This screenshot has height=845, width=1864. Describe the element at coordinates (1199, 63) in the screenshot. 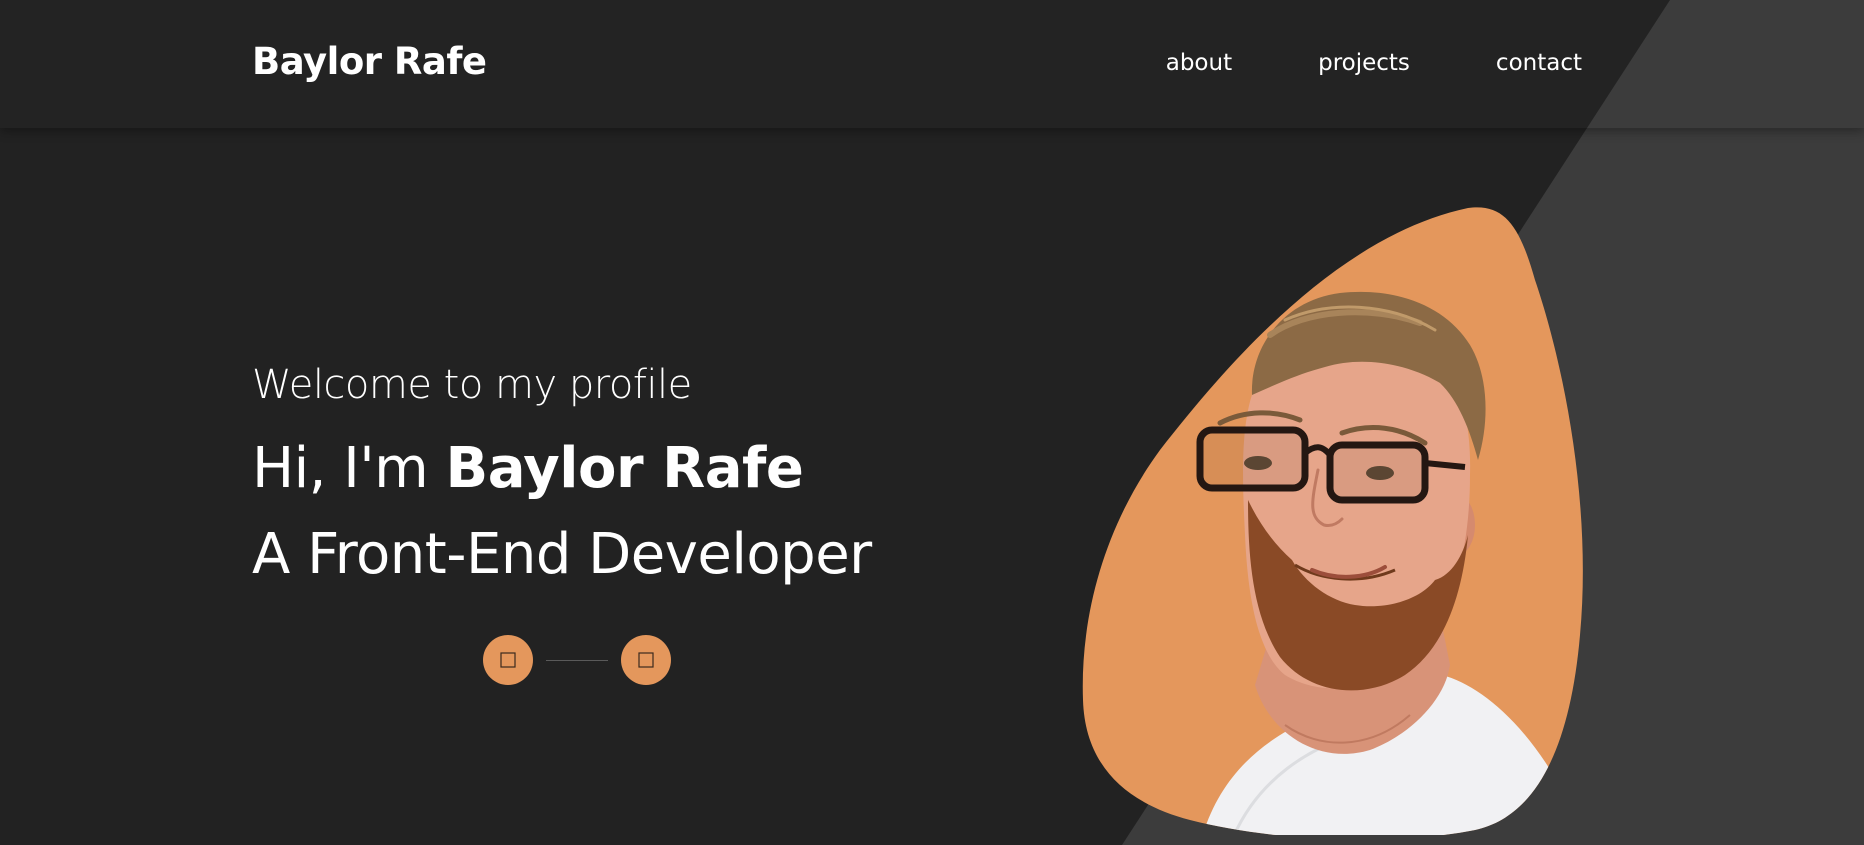

I see `nav-link-about: about` at that location.